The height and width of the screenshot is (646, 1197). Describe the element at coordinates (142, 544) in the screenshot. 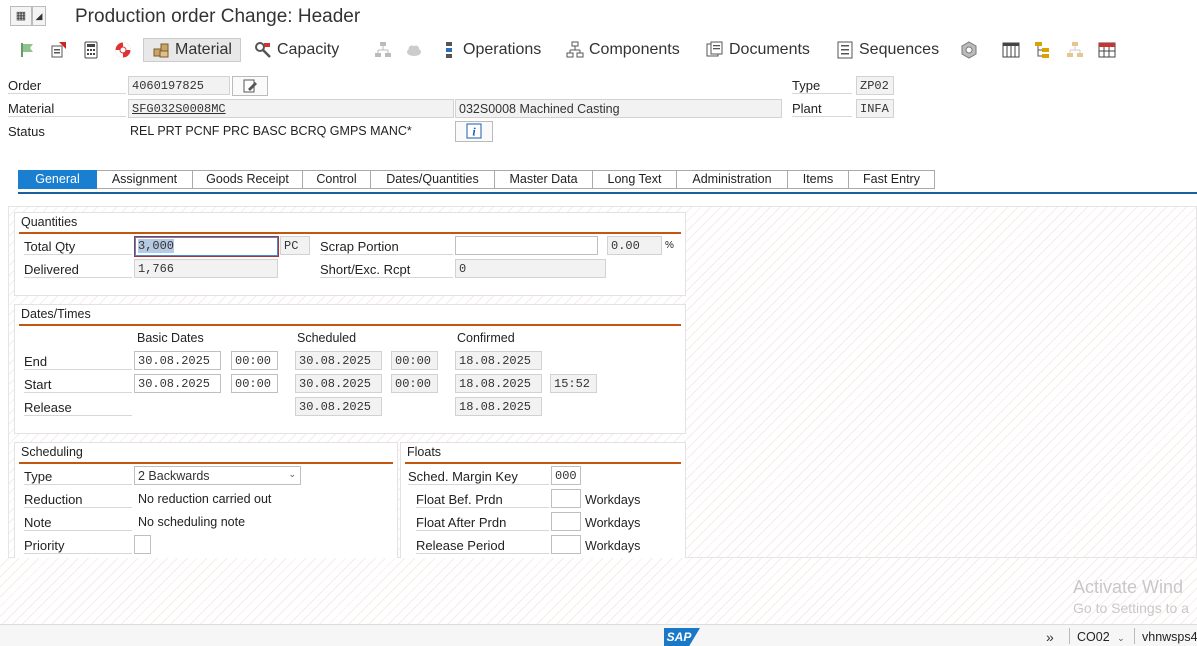

I see `priority-input` at that location.